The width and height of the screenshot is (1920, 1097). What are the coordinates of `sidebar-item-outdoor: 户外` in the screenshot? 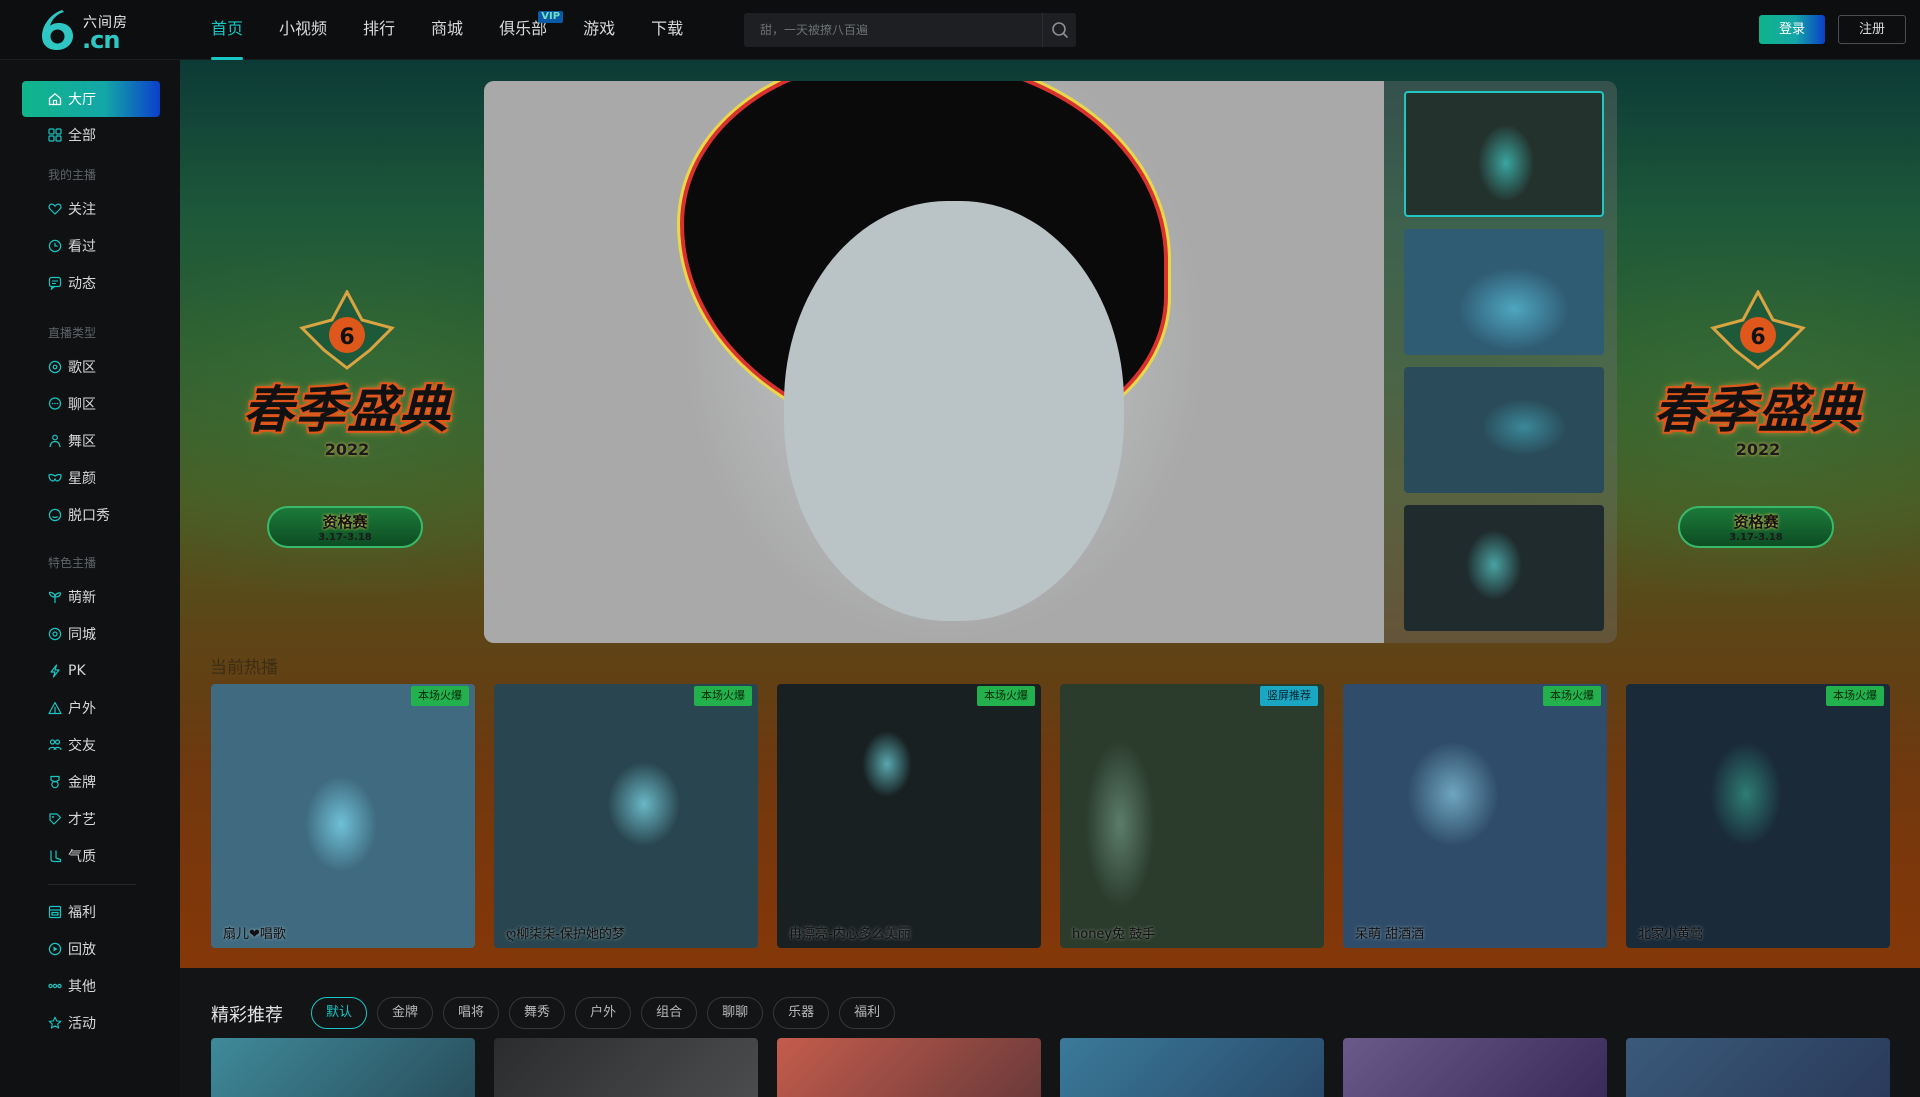 It's located at (91, 708).